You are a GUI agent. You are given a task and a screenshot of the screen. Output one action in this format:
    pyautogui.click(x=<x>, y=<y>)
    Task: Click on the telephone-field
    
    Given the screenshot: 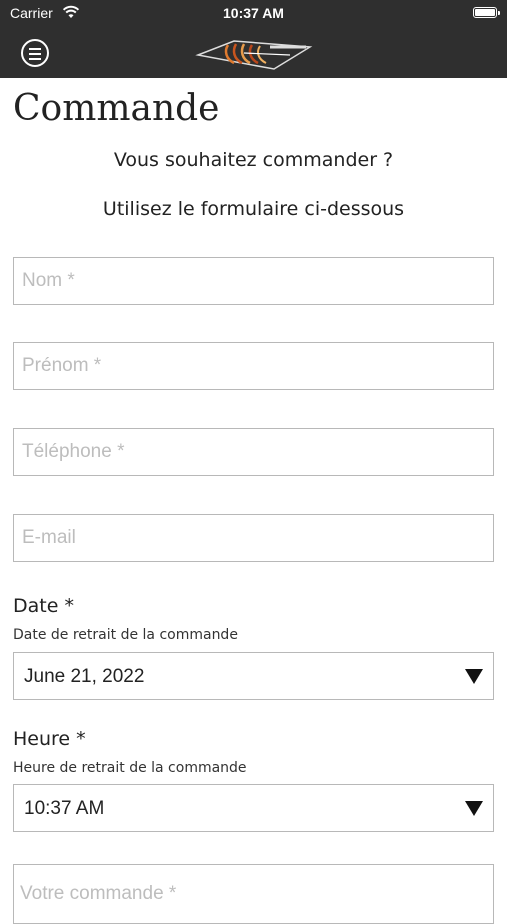 What is the action you would take?
    pyautogui.click(x=253, y=452)
    